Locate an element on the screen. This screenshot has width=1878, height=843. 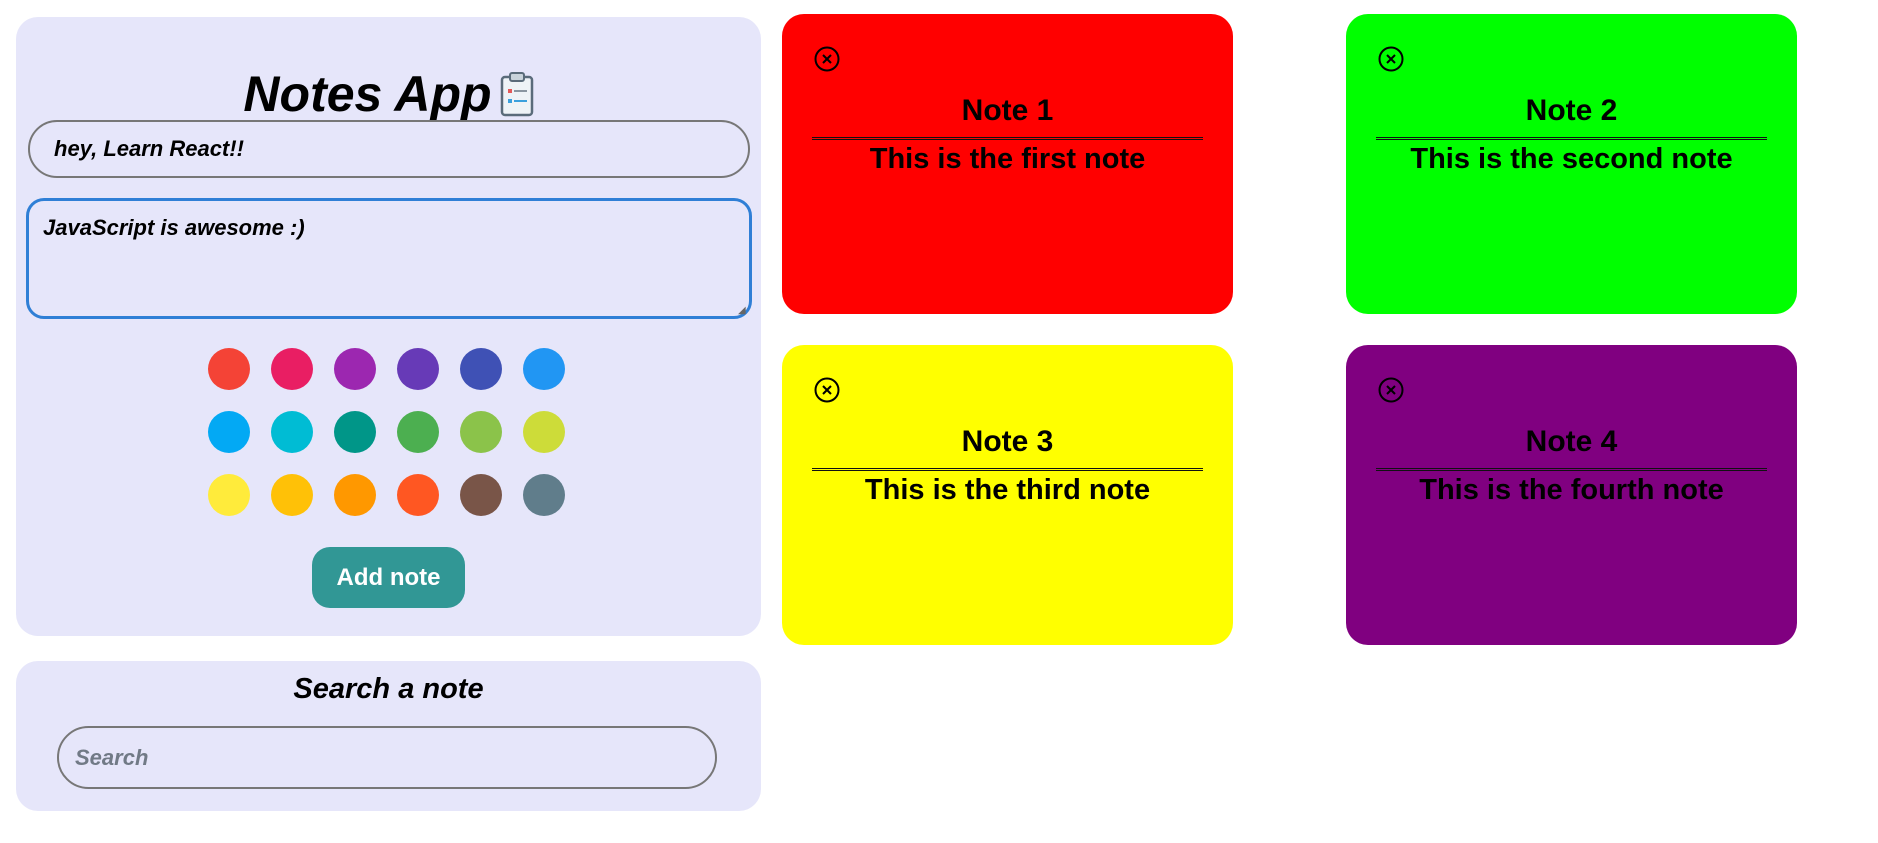
app-title: Notes App is located at coordinates (388, 94).